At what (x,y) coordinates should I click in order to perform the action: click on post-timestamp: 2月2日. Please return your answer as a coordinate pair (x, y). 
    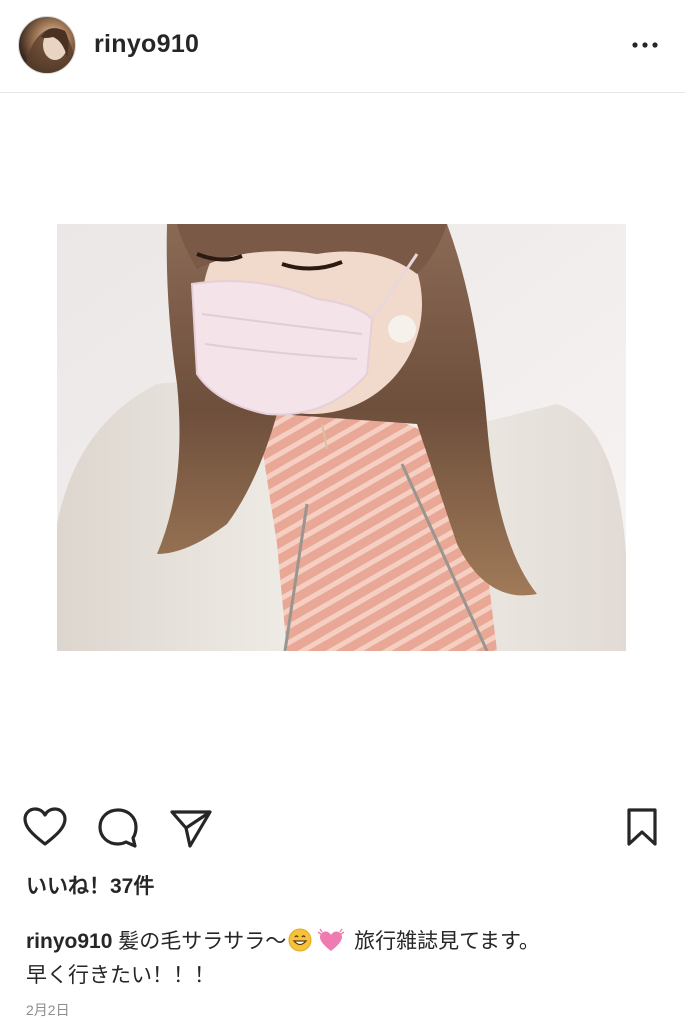
    Looking at the image, I should click on (48, 1010).